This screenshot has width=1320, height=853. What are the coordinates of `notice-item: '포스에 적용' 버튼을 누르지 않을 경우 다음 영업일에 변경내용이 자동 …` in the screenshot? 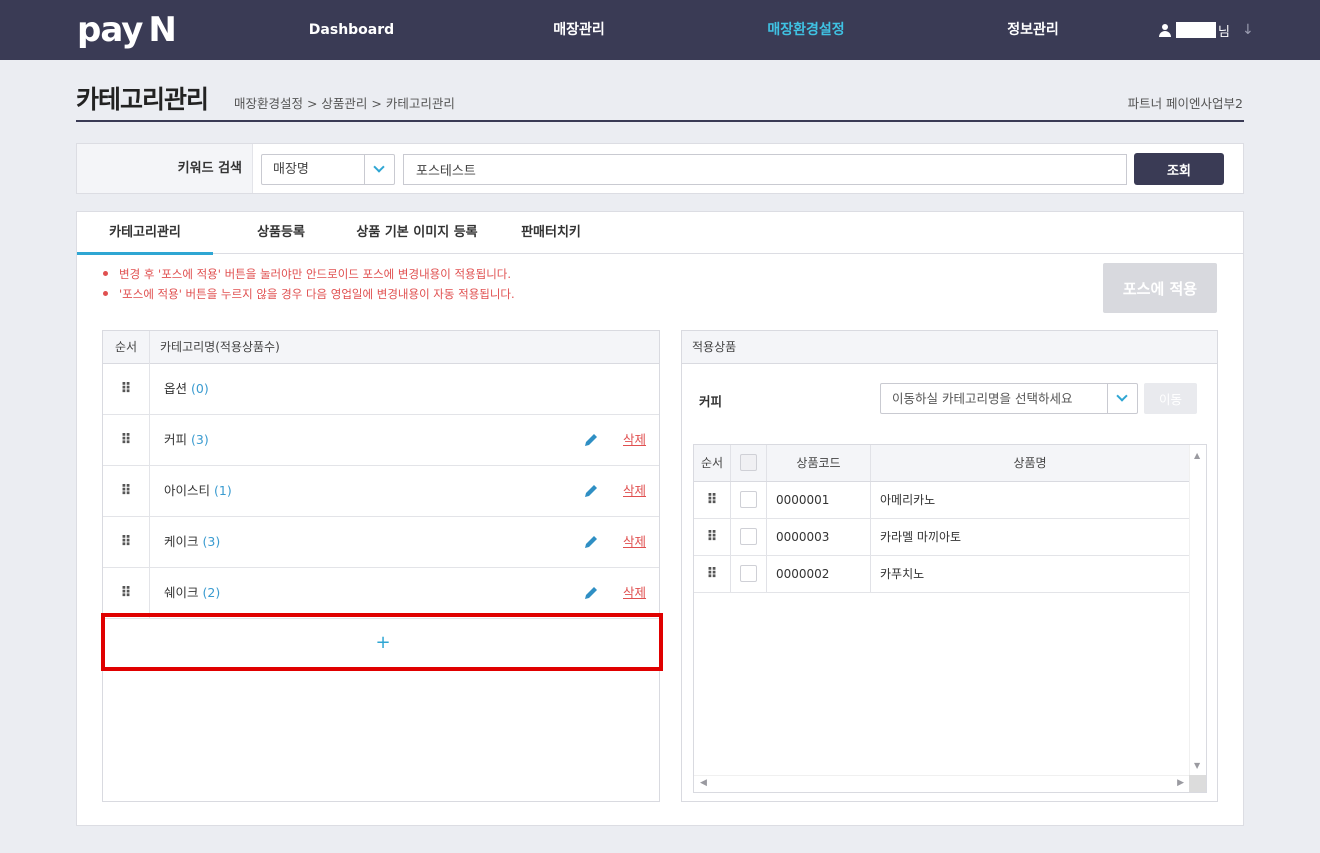 It's located at (307, 294).